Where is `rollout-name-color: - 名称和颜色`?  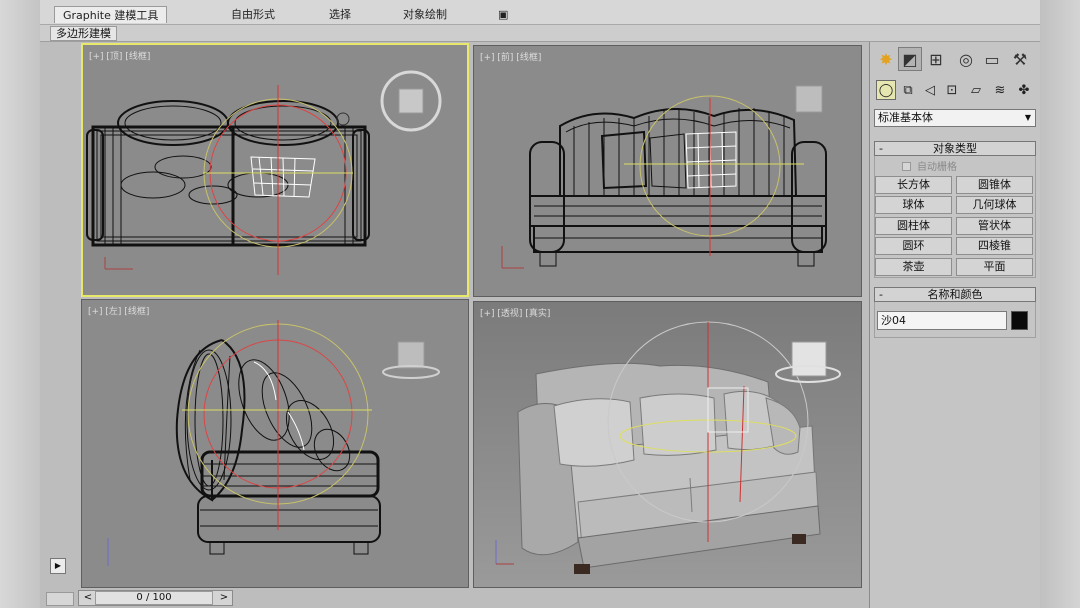 rollout-name-color: - 名称和颜色 is located at coordinates (955, 294).